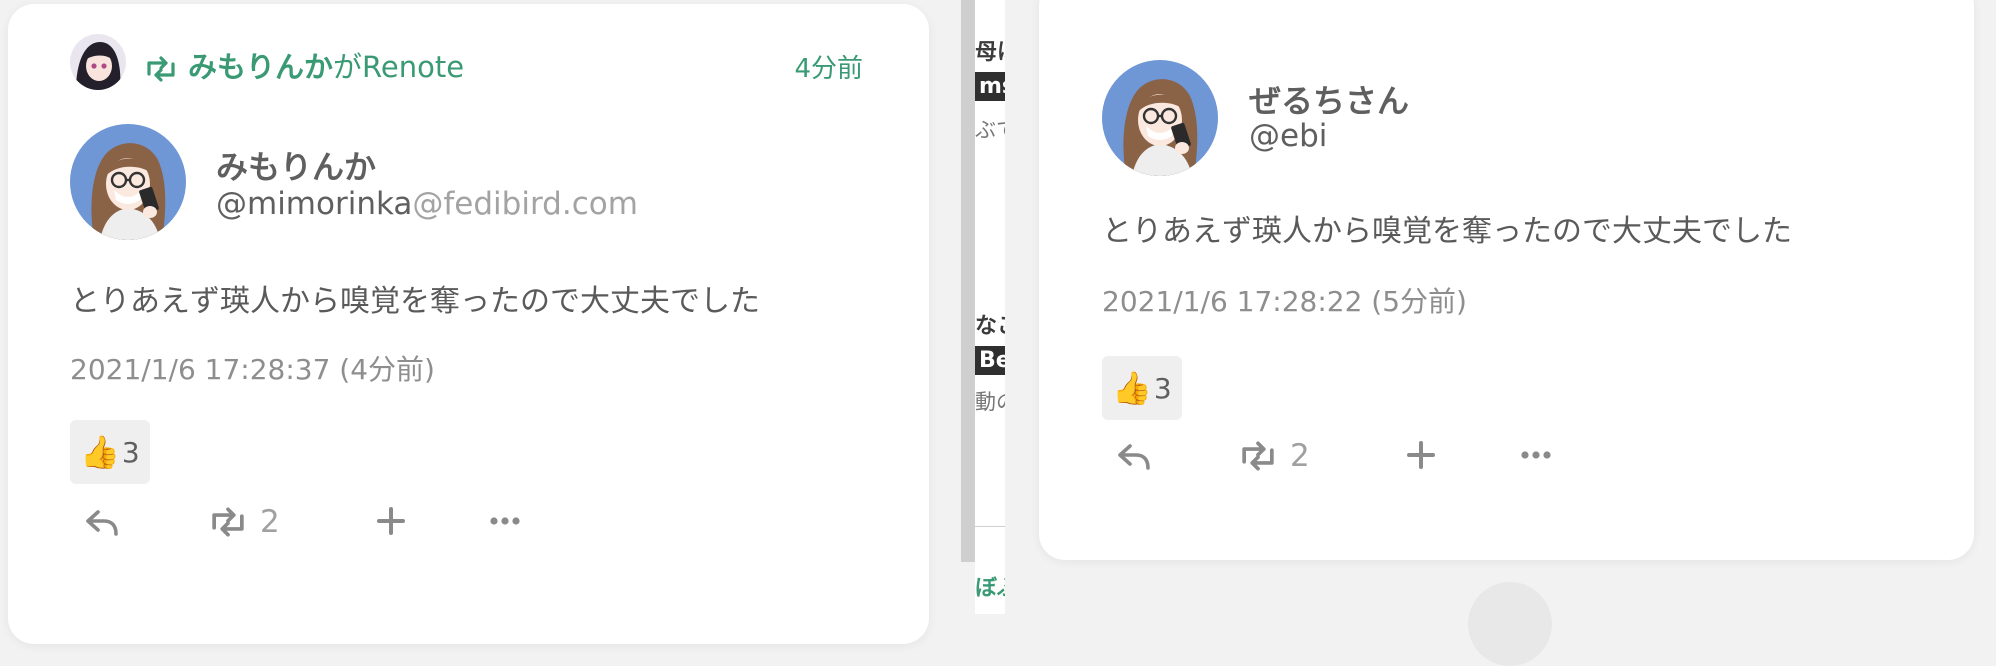  I want to click on bg-text-3: ぶて, so click(990, 130).